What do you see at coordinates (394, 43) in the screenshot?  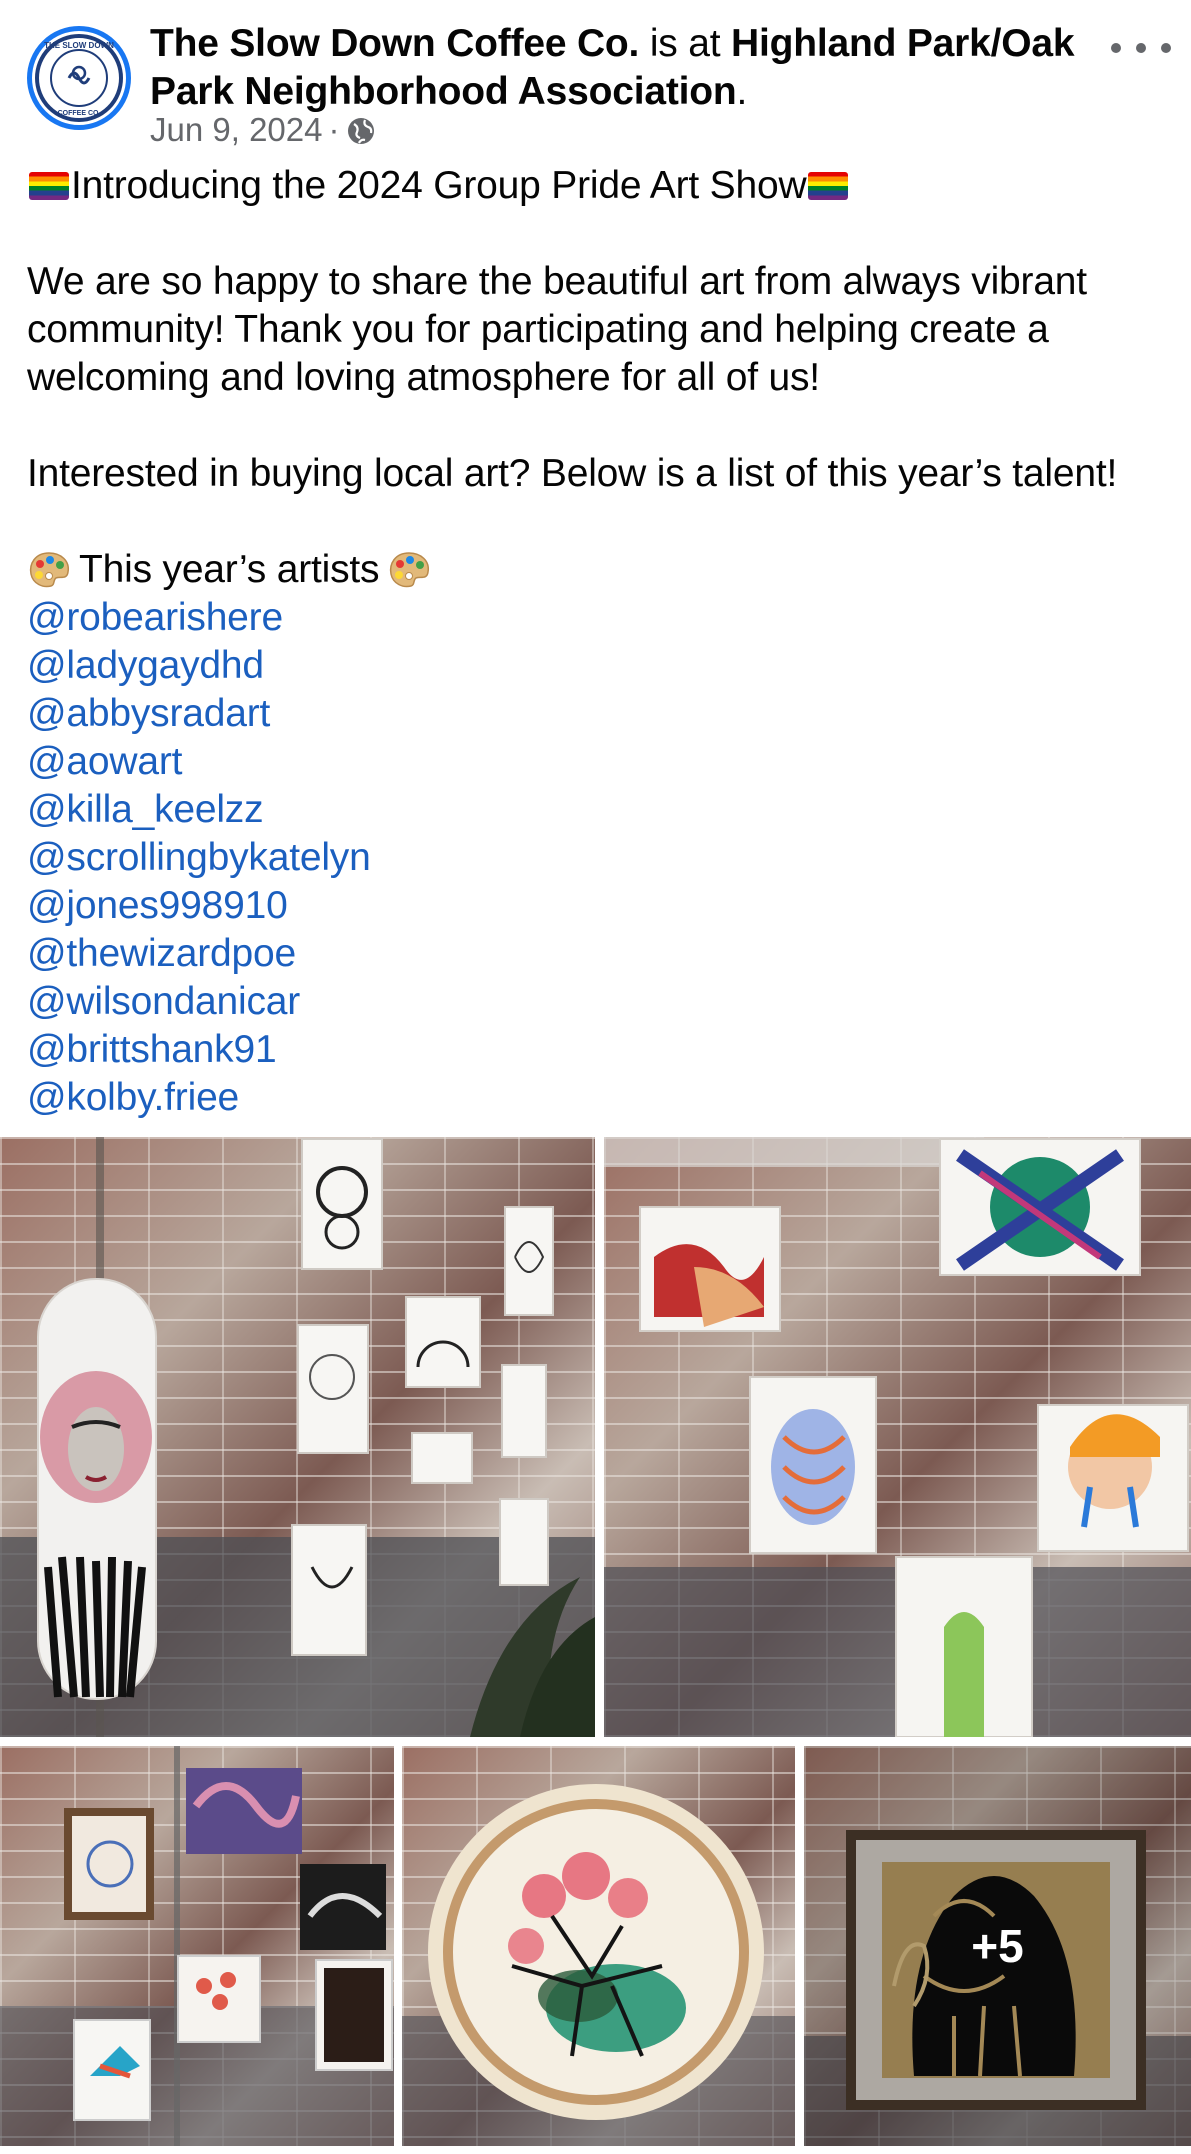 I see `page-name-link: The Slow Down Coffee Co.` at bounding box center [394, 43].